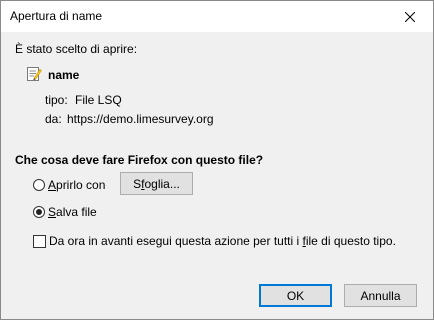 This screenshot has width=434, height=320. I want to click on window-title: Apertura di name, so click(56, 16).